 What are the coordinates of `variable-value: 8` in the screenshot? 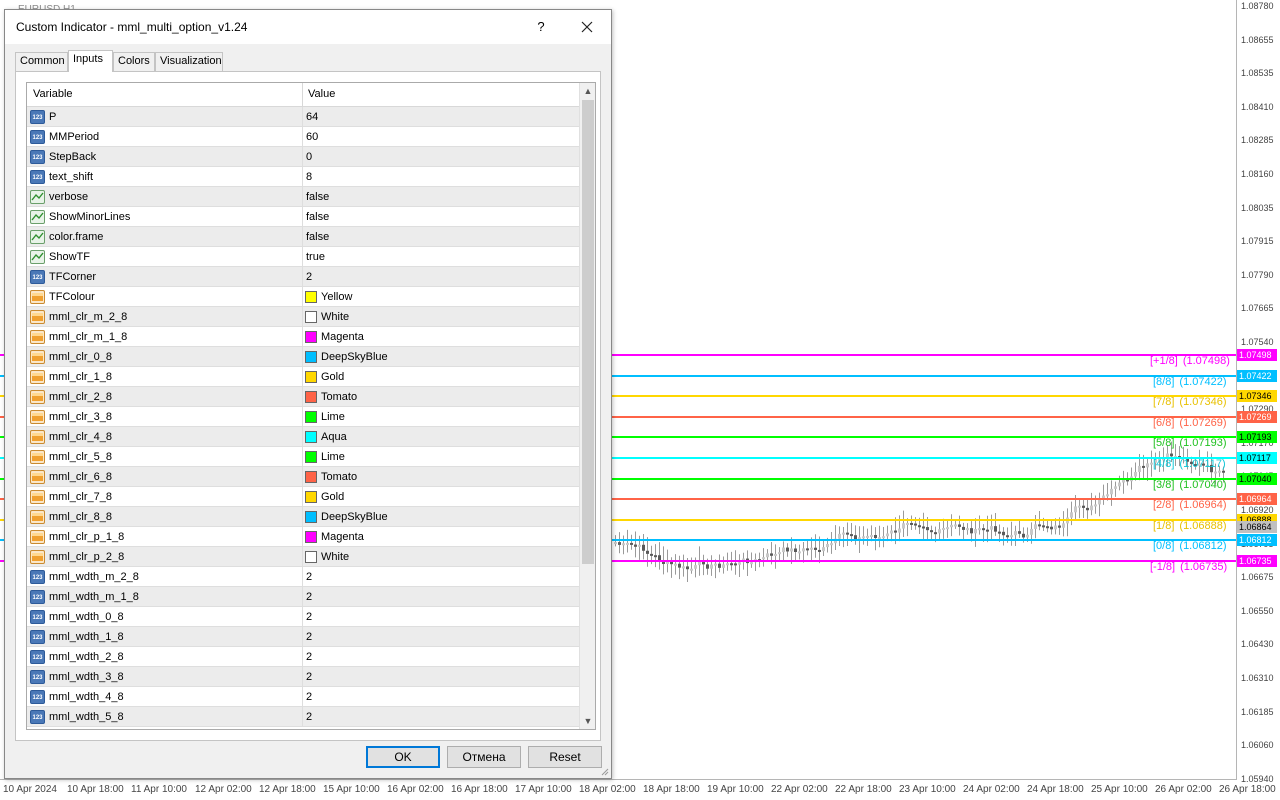 It's located at (309, 177).